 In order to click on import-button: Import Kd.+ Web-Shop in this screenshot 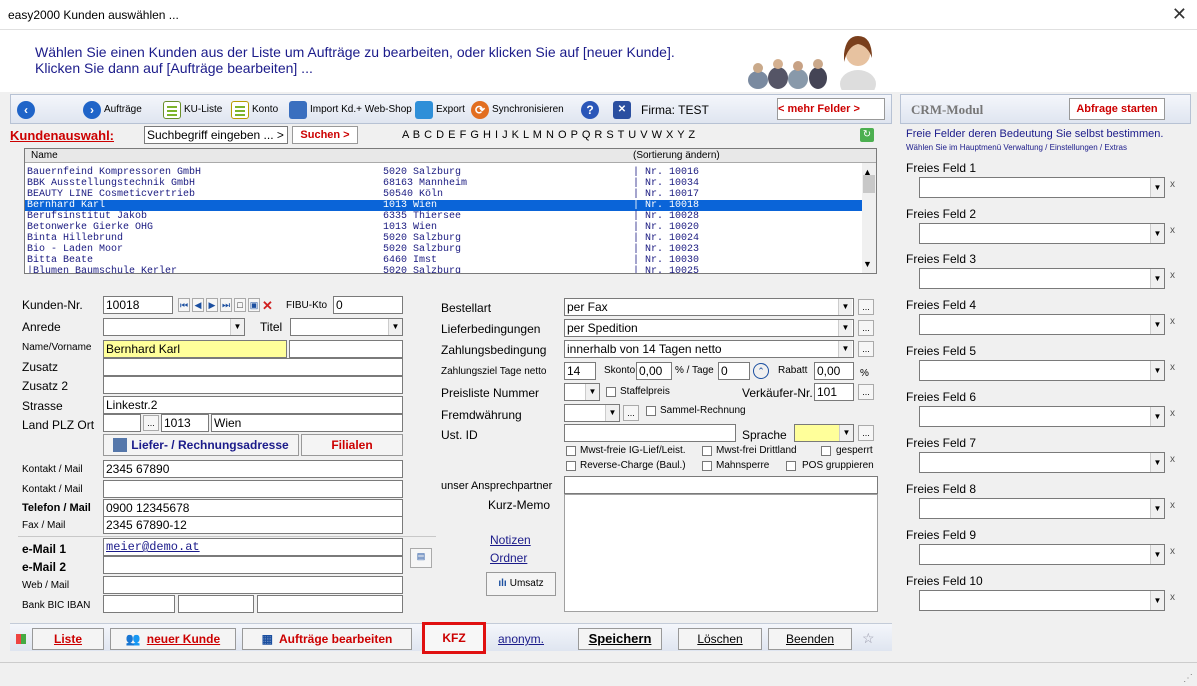, I will do `click(350, 110)`.